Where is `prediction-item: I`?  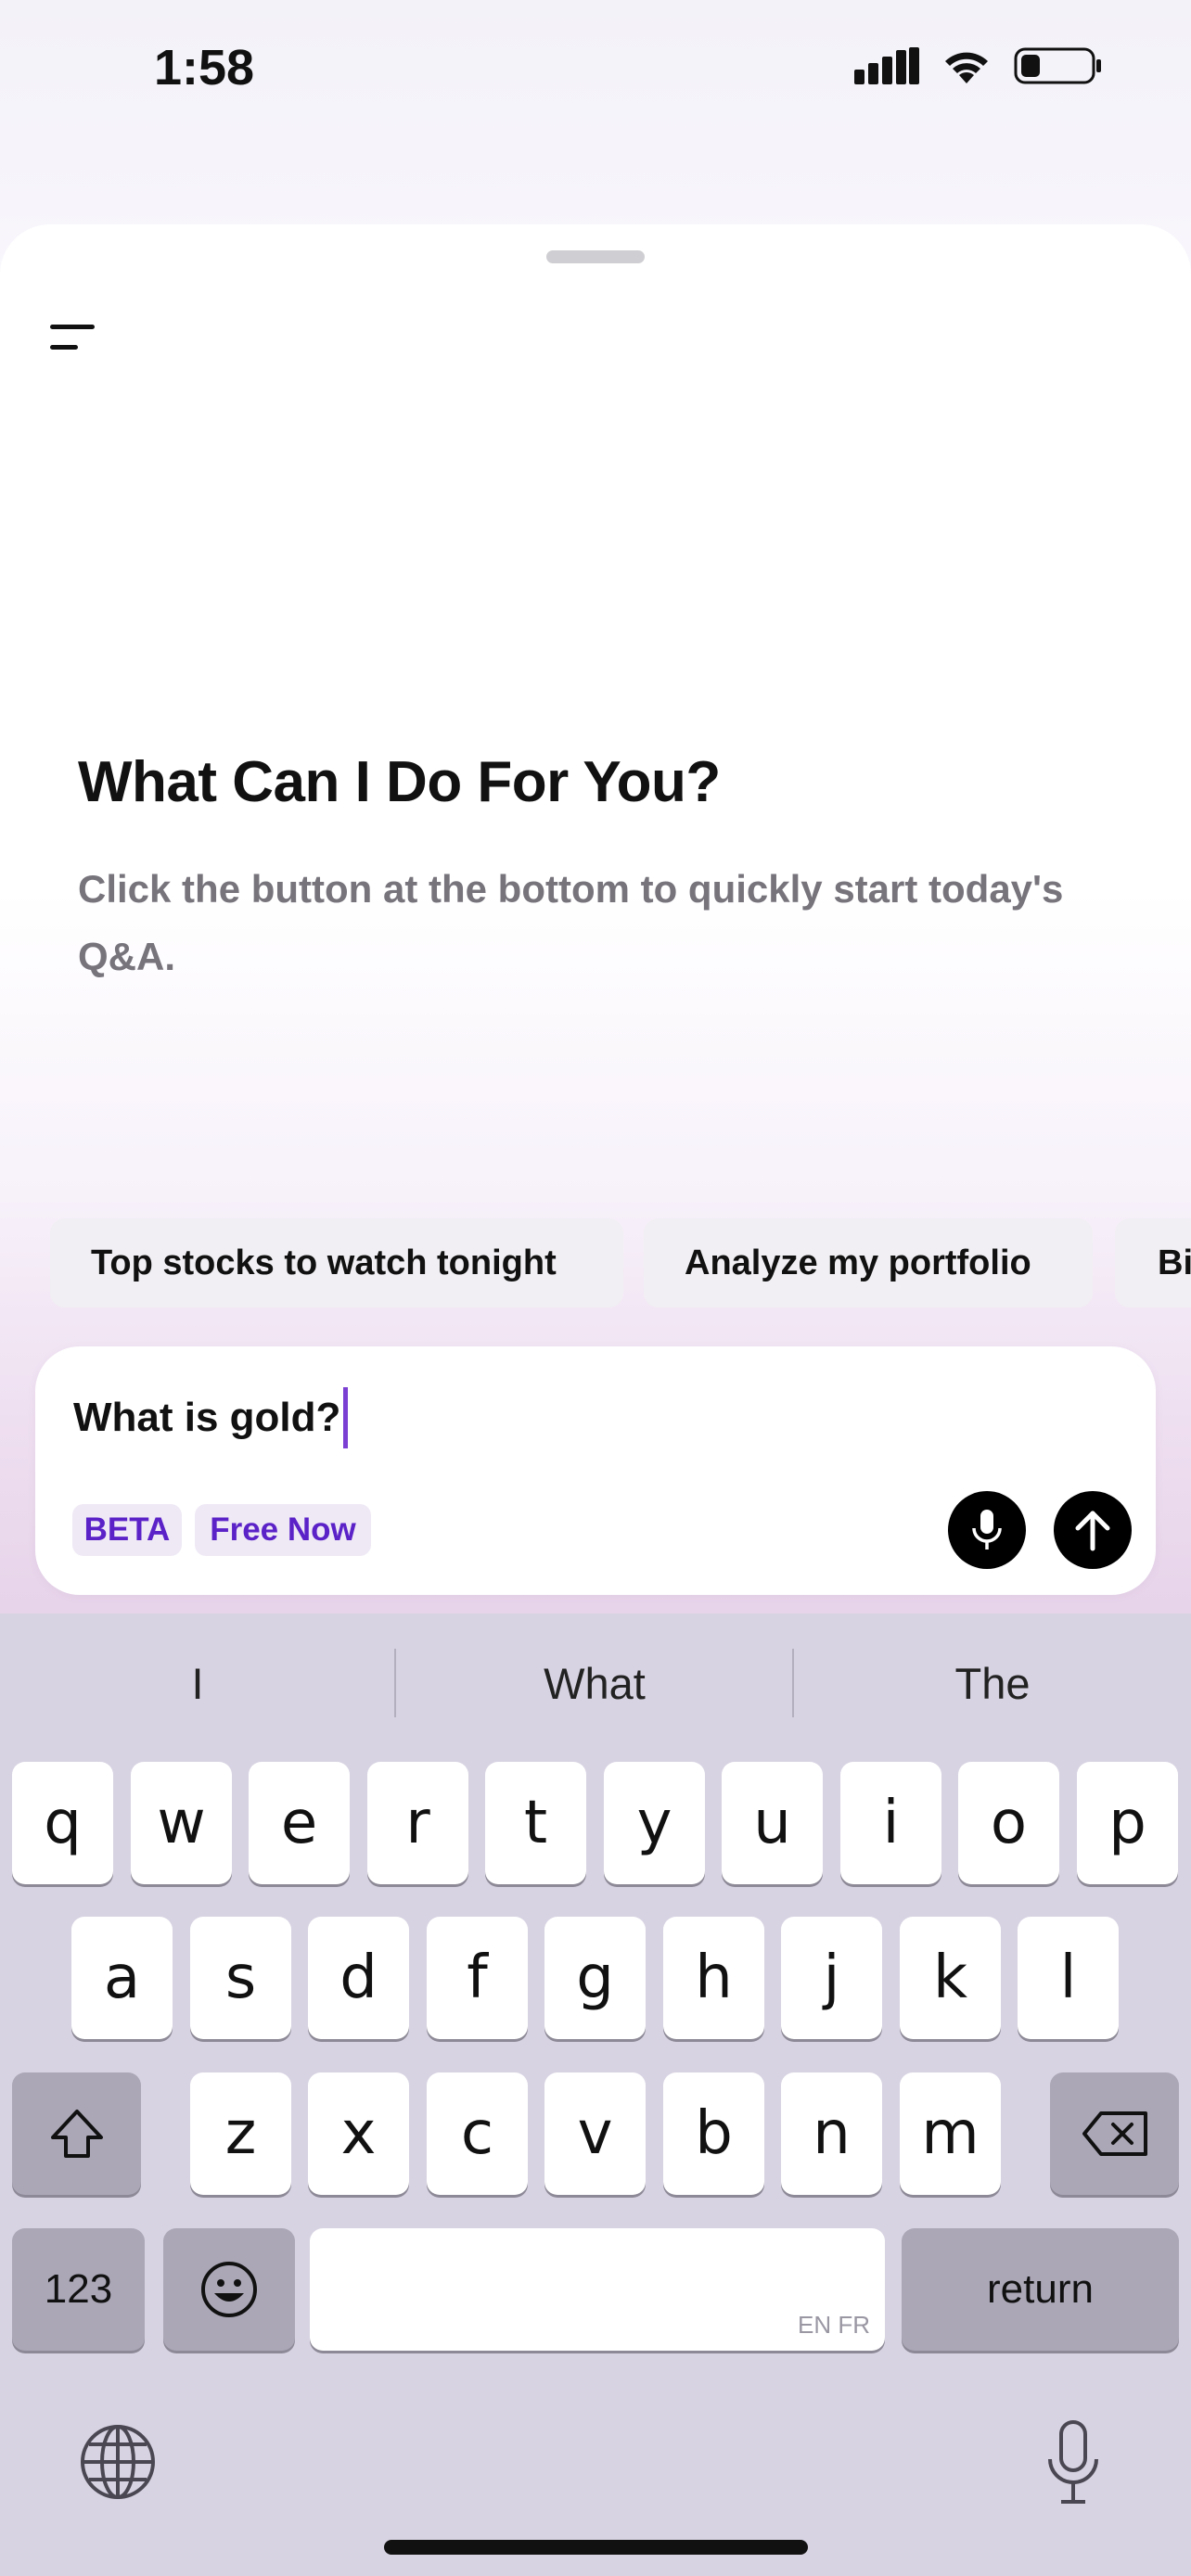 prediction-item: I is located at coordinates (197, 1683).